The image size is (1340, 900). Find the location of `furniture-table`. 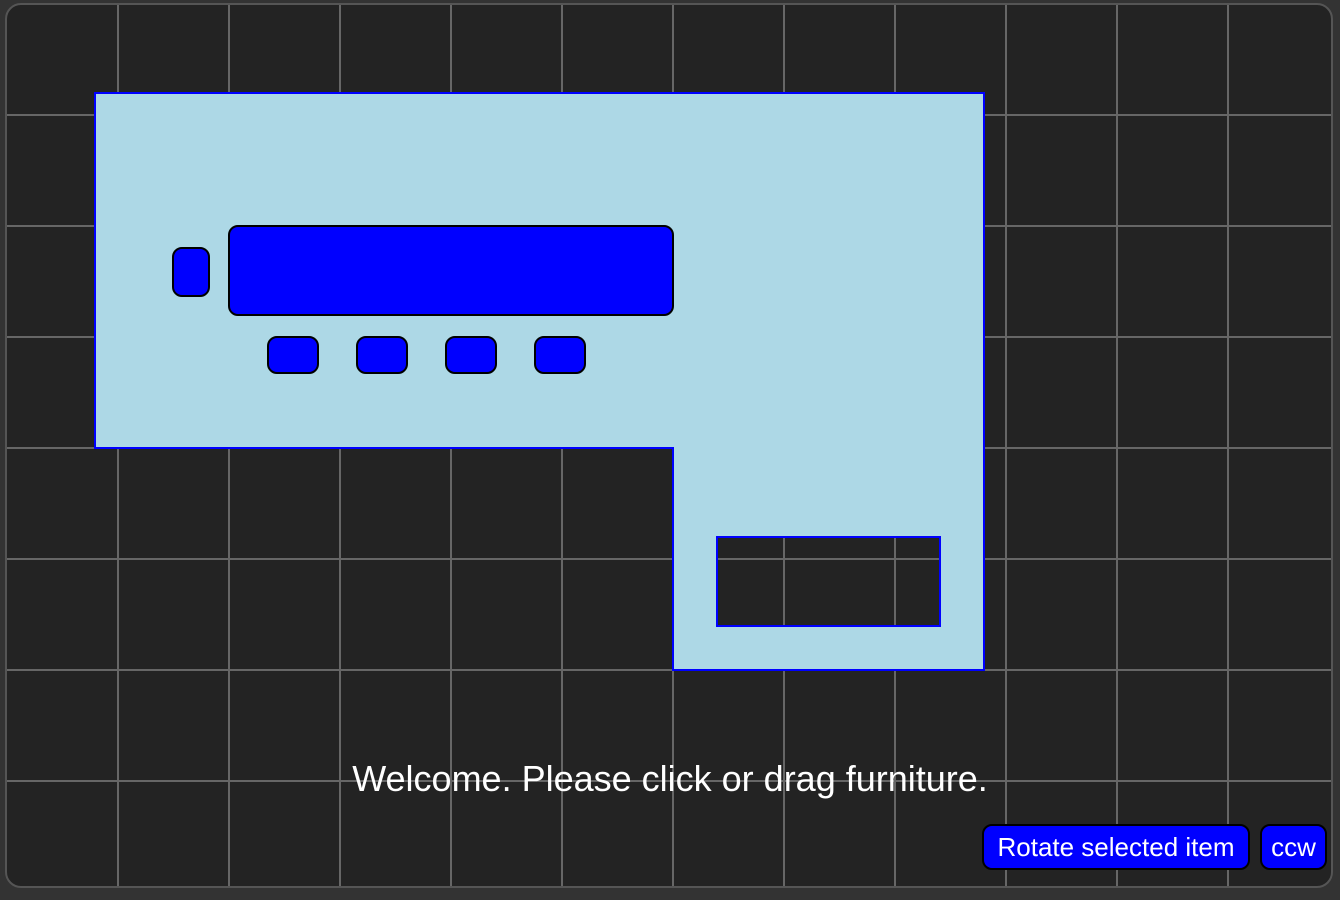

furniture-table is located at coordinates (451, 270).